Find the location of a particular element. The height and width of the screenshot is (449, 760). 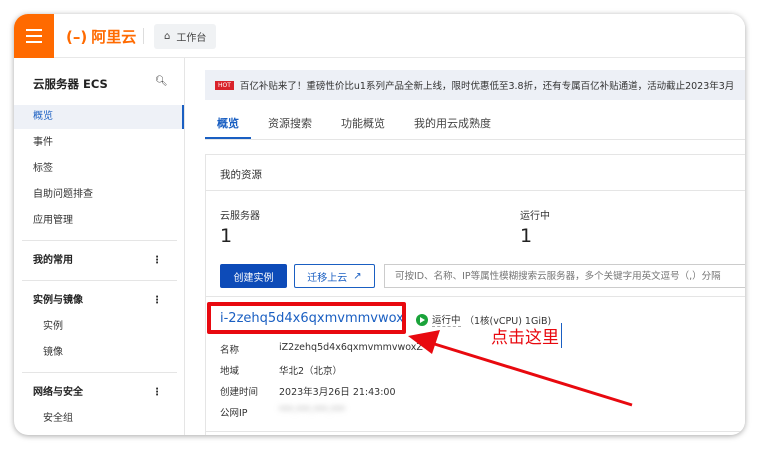

hot-badge: HOT is located at coordinates (224, 85).